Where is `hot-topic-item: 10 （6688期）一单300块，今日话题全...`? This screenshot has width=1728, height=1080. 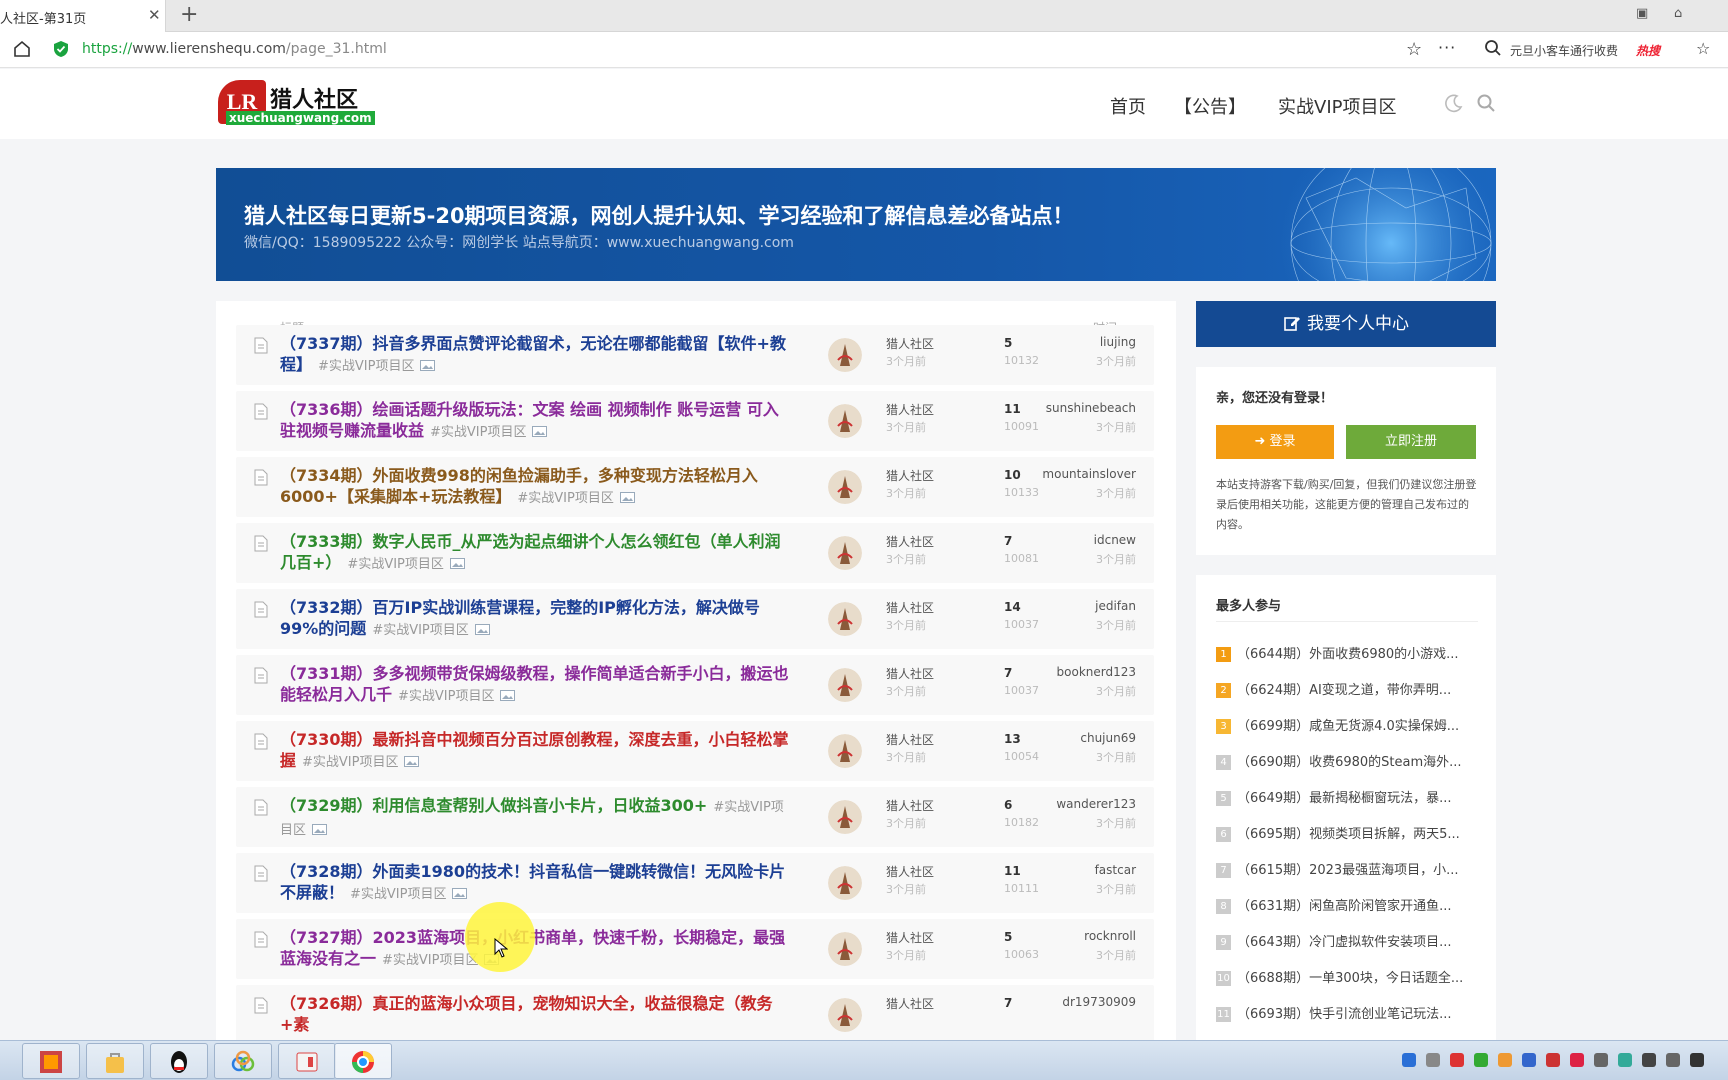
hot-topic-item: 10 （6688期）一单300块，今日话题全... is located at coordinates (1347, 979).